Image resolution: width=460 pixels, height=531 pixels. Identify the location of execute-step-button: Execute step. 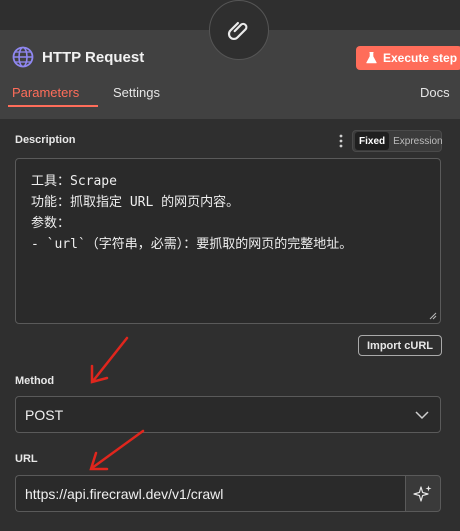
(408, 58).